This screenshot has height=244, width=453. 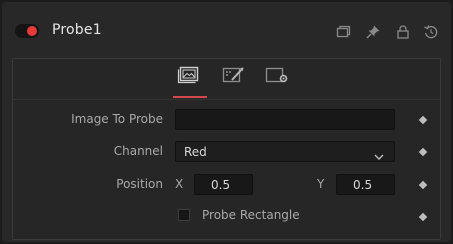 I want to click on position-y-input: 0.5, so click(x=365, y=184).